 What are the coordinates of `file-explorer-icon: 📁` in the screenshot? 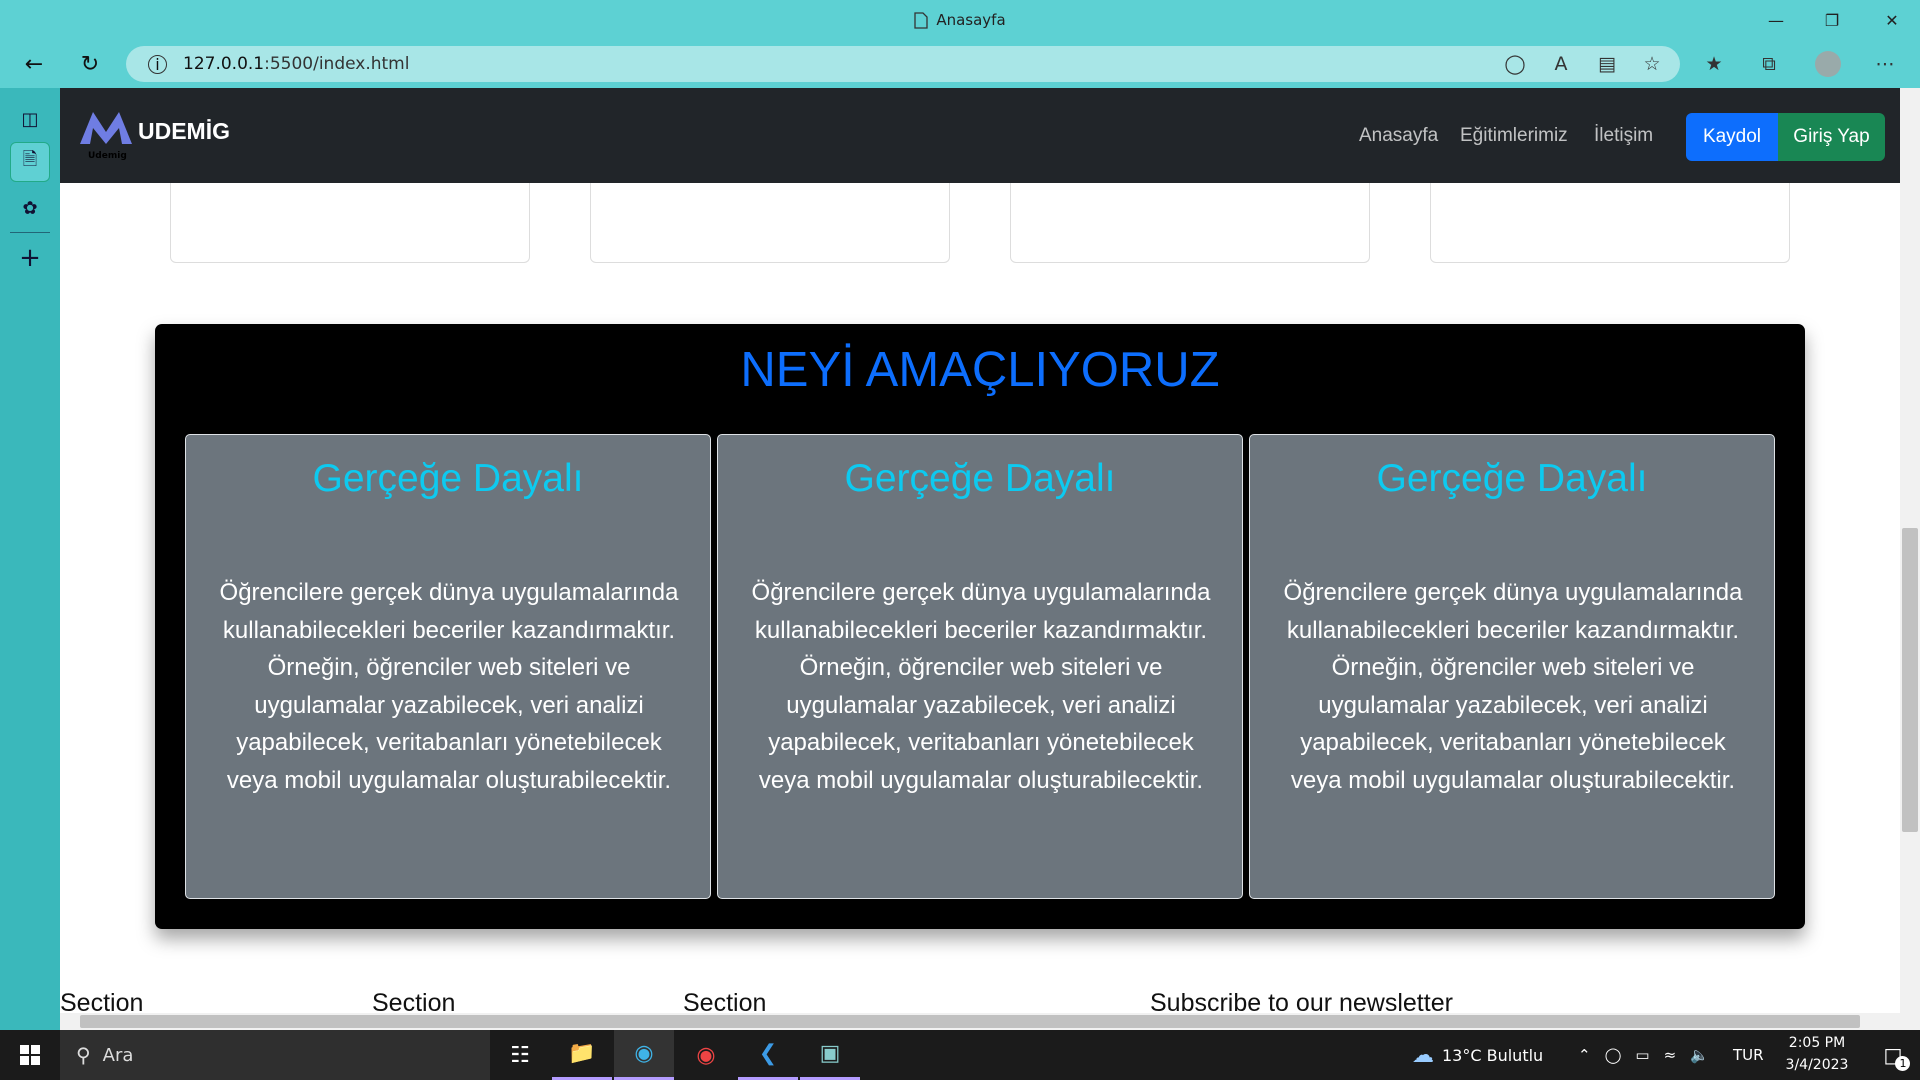 It's located at (582, 1055).